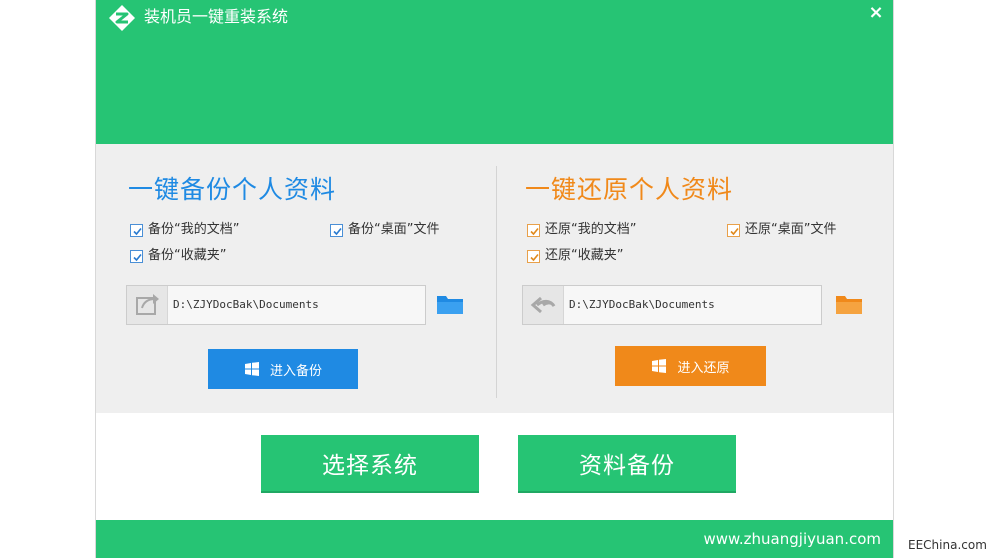 Image resolution: width=990 pixels, height=558 pixels. I want to click on checkbox-label: 还原“桌面”文件, so click(791, 229).